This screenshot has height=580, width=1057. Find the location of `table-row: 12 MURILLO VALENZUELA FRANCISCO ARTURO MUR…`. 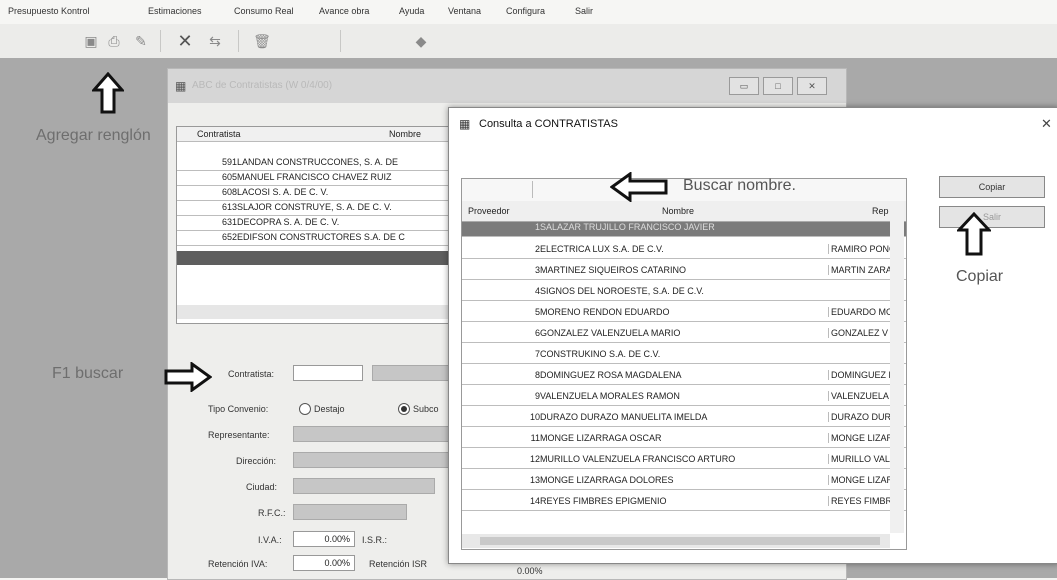

table-row: 12 MURILLO VALENZUELA FRANCISCO ARTURO MUR… is located at coordinates (684, 461).